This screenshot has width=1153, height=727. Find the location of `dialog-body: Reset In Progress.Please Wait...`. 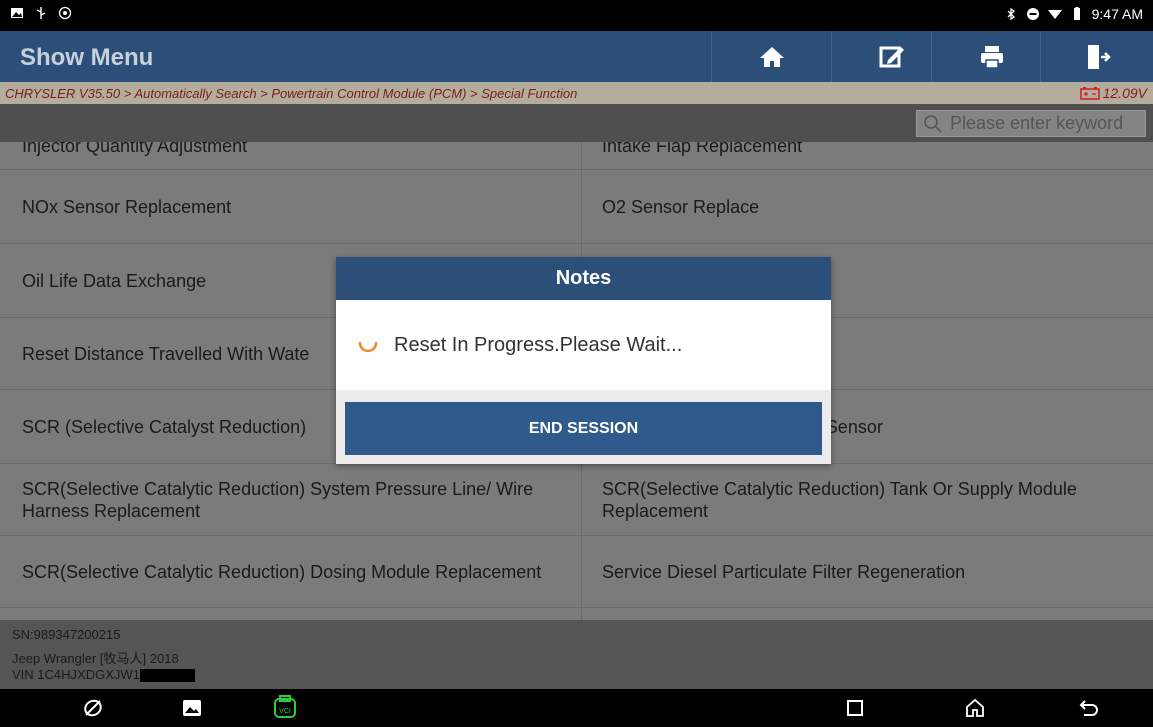

dialog-body: Reset In Progress.Please Wait... is located at coordinates (583, 345).